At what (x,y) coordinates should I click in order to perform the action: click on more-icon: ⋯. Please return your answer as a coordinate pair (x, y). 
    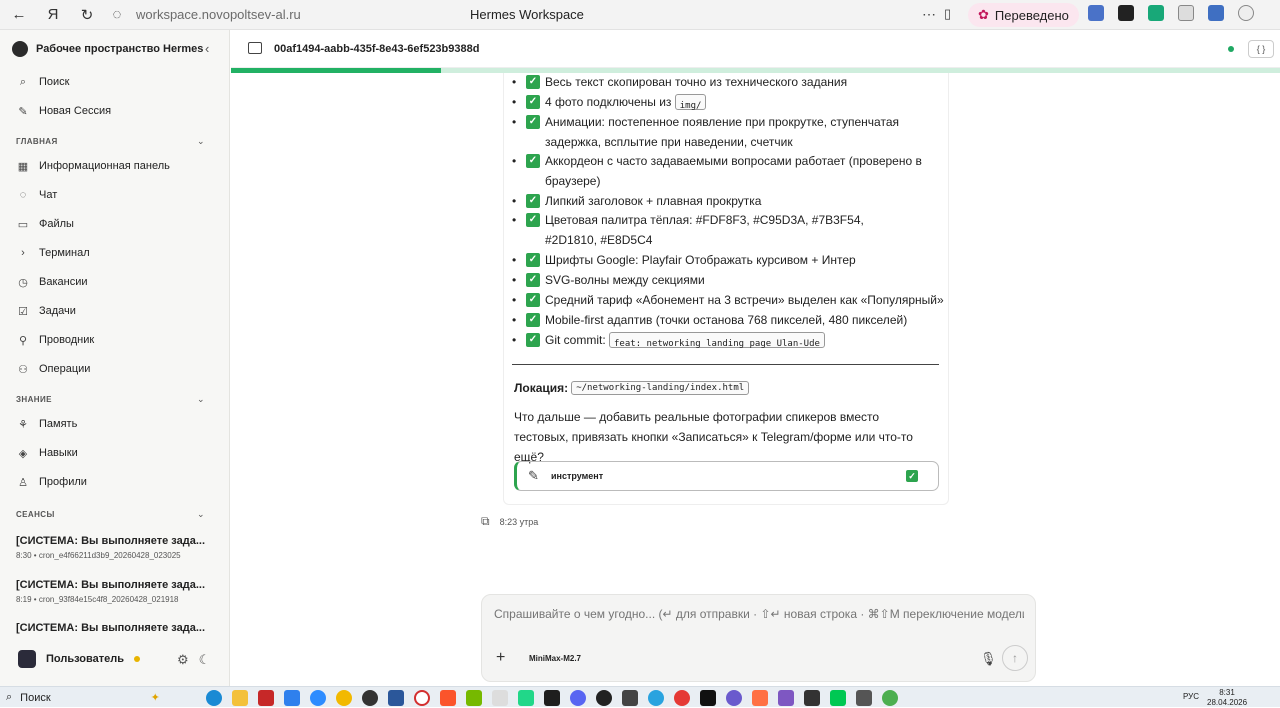
    Looking at the image, I should click on (929, 14).